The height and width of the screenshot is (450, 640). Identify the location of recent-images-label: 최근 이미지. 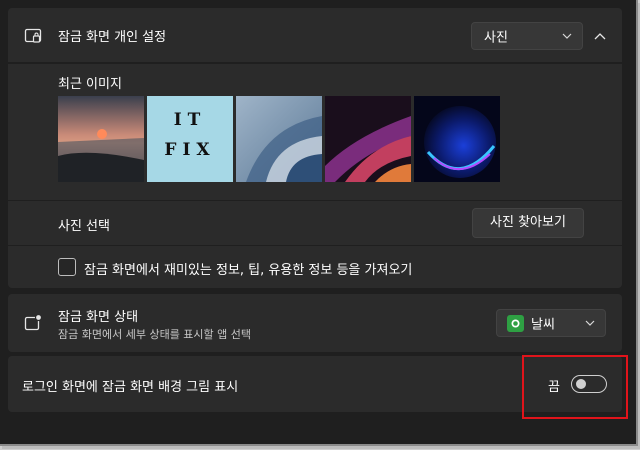
(90, 84).